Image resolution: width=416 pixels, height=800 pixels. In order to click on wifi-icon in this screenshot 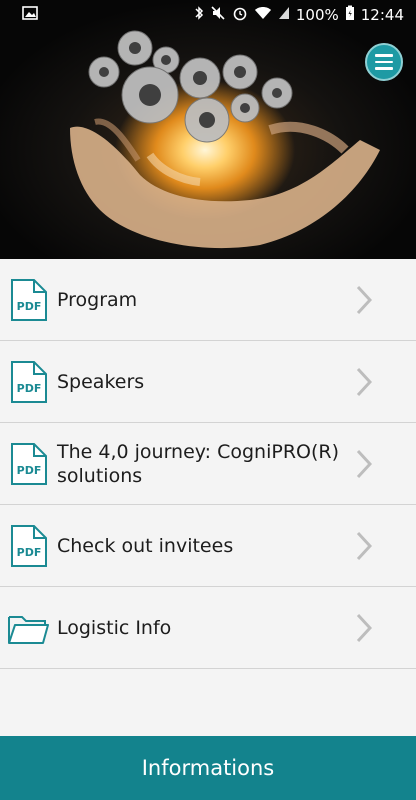, I will do `click(263, 15)`.